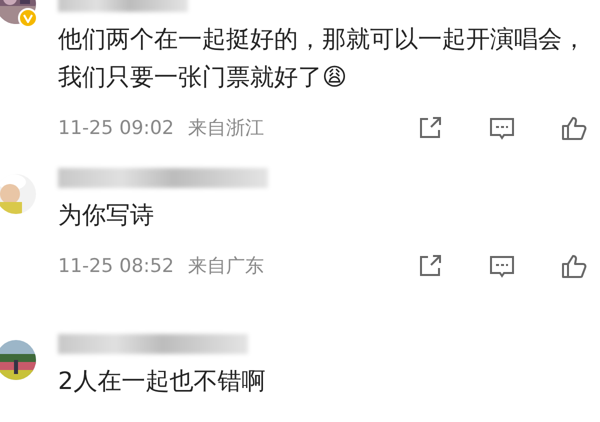  Describe the element at coordinates (116, 128) in the screenshot. I see `comment-time: 11-25 09:02` at that location.